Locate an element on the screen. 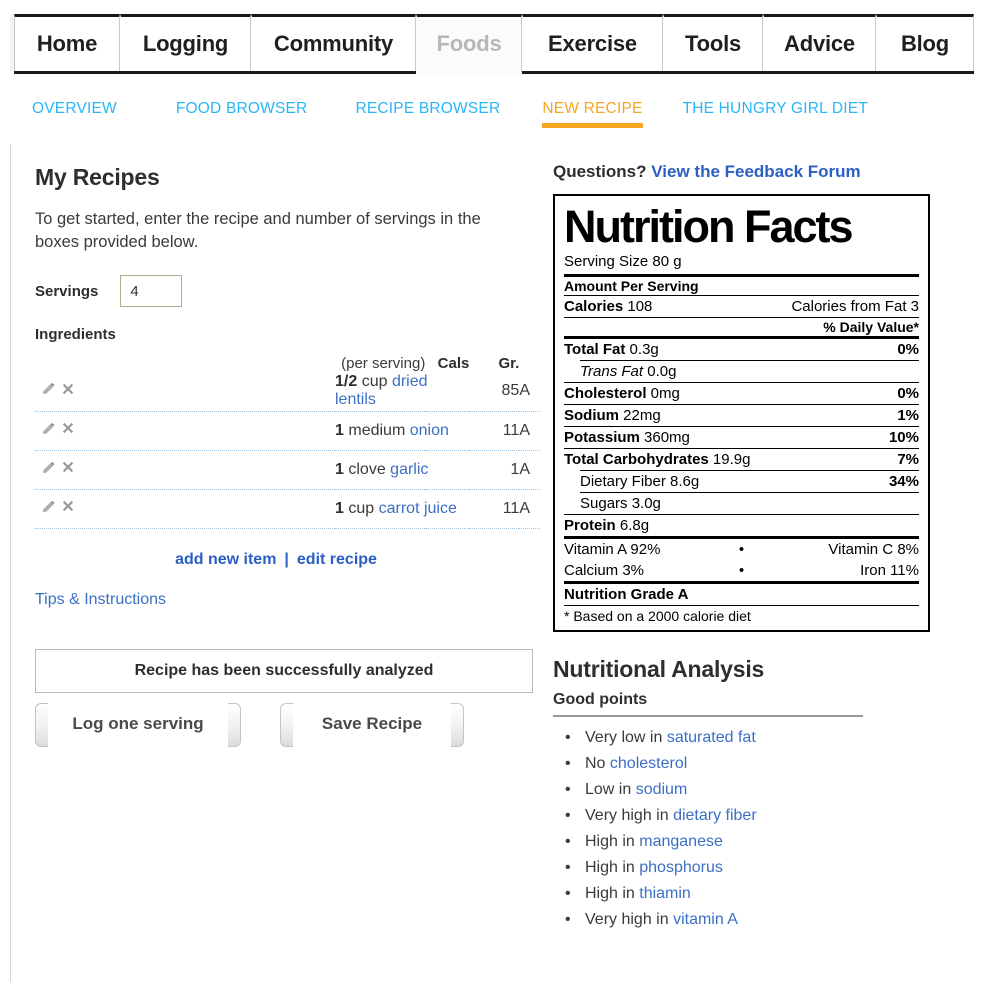  good-point-link: manganese is located at coordinates (681, 841).